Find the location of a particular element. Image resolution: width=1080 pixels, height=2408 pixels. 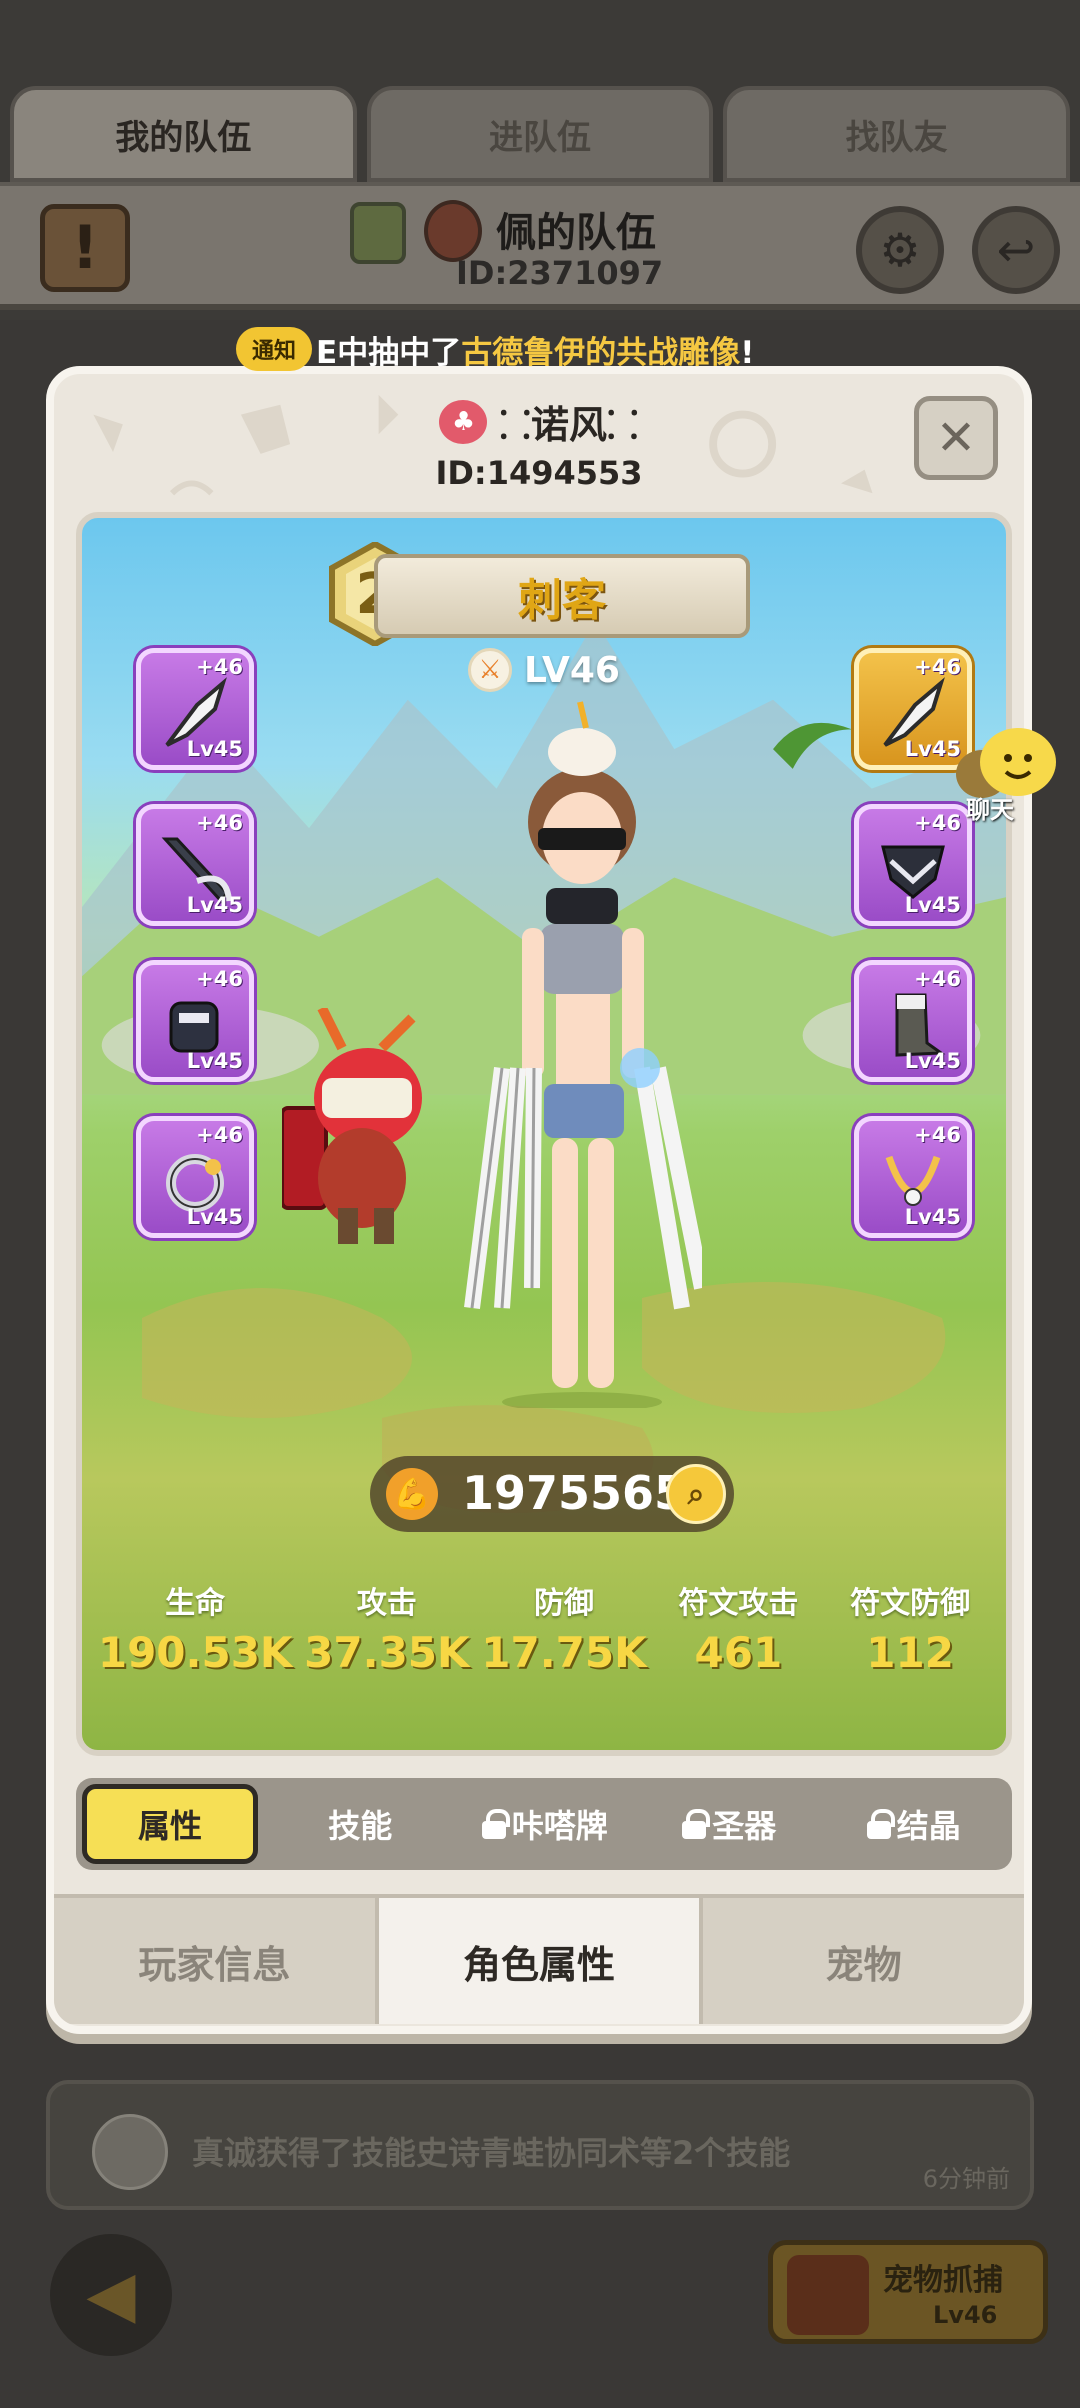

equip-slot-left-4: +46 Lv45 is located at coordinates (195, 1177).